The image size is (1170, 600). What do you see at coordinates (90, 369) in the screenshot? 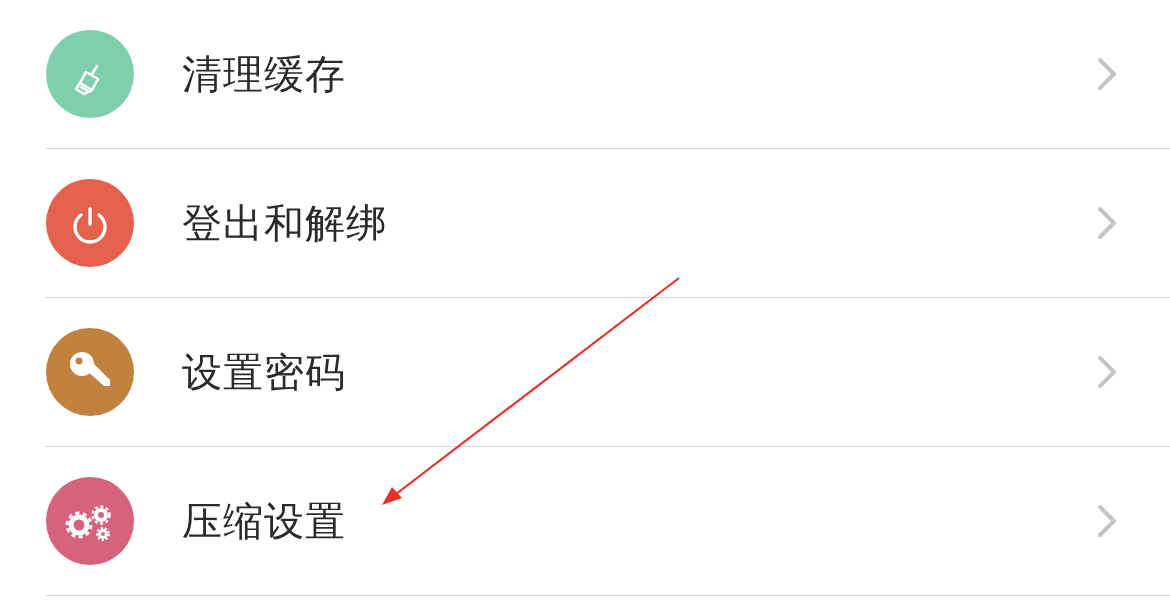
I see `key-icon` at bounding box center [90, 369].